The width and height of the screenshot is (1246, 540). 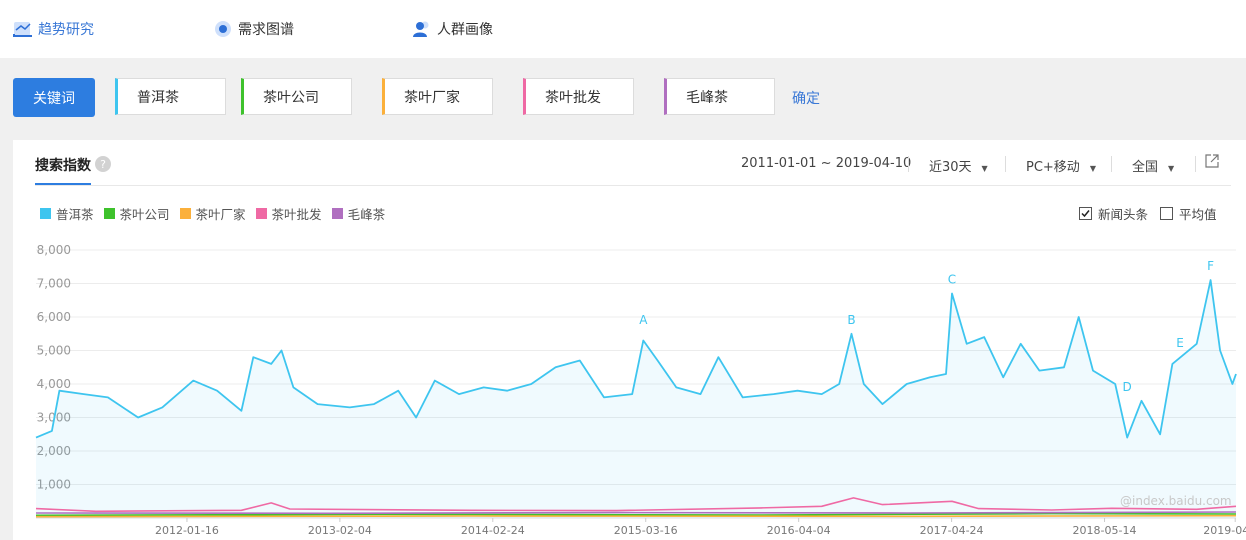 I want to click on y-tick-label: 8,000, so click(x=54, y=250).